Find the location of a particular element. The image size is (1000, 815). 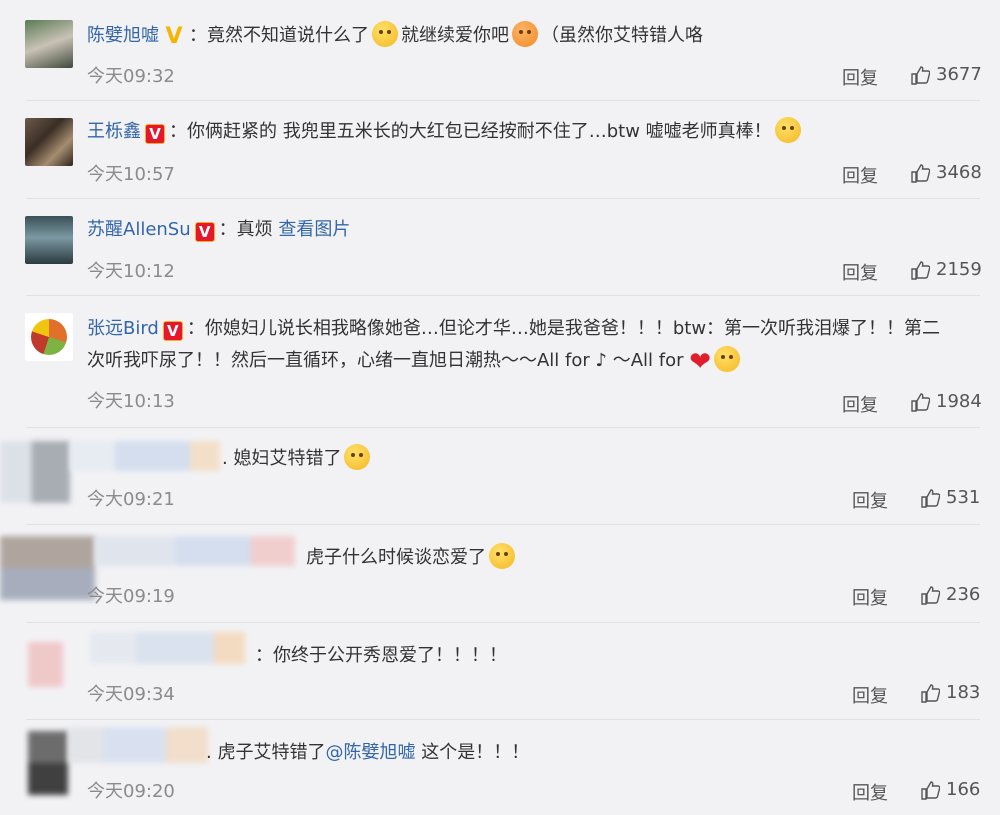

like-button: 3468 is located at coordinates (946, 172).